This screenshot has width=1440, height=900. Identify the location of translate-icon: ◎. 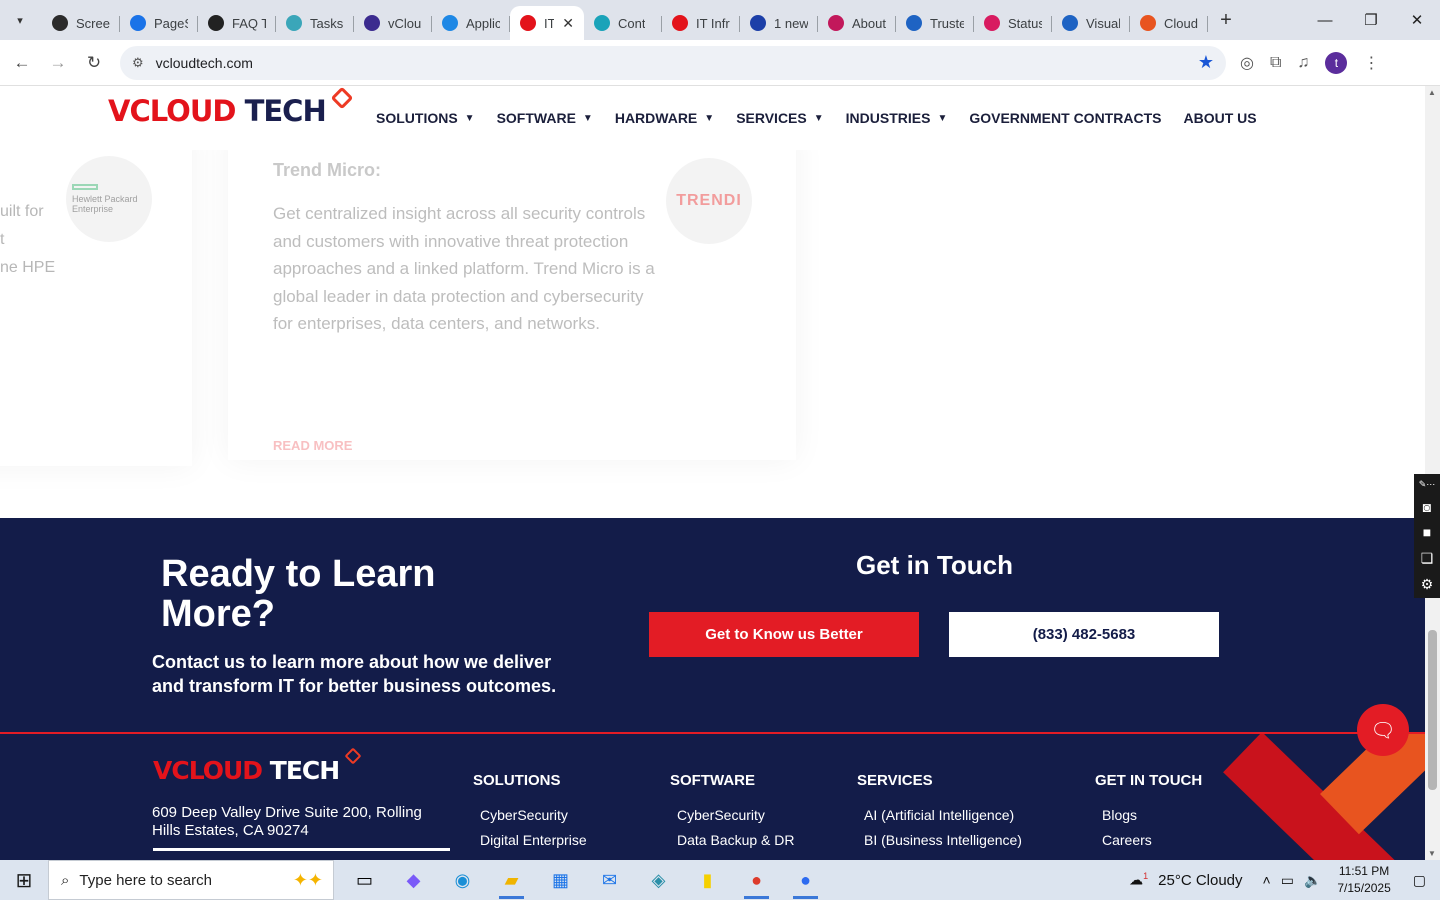
(1247, 63).